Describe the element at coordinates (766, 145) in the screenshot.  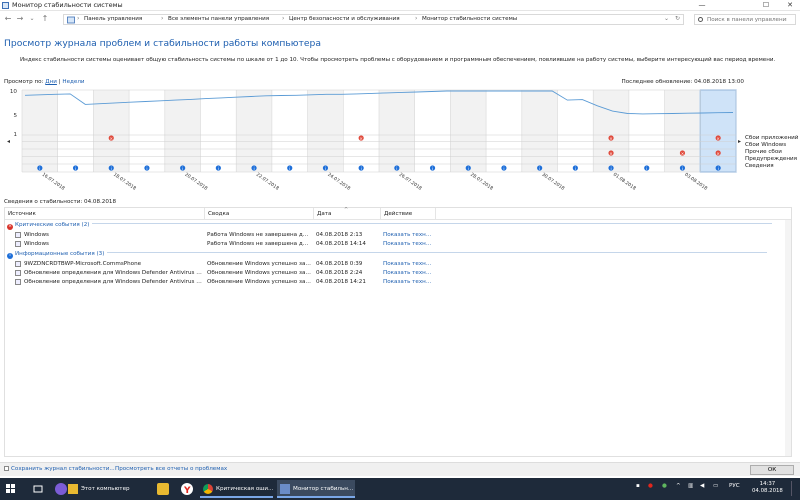
I see `row-label-windows-failures: Сбои Windows` at that location.